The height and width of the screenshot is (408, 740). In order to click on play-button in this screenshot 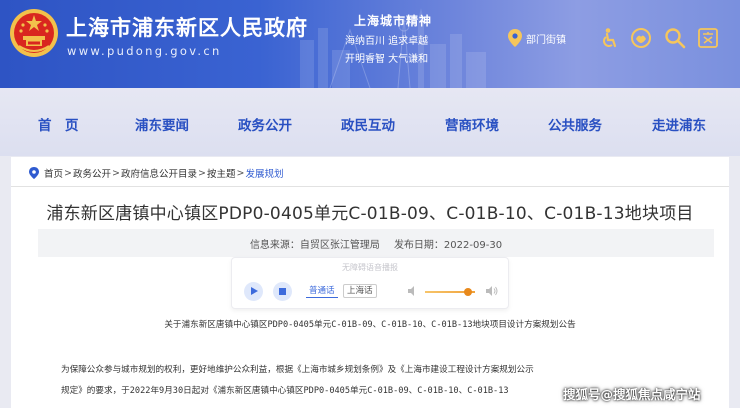, I will do `click(253, 291)`.